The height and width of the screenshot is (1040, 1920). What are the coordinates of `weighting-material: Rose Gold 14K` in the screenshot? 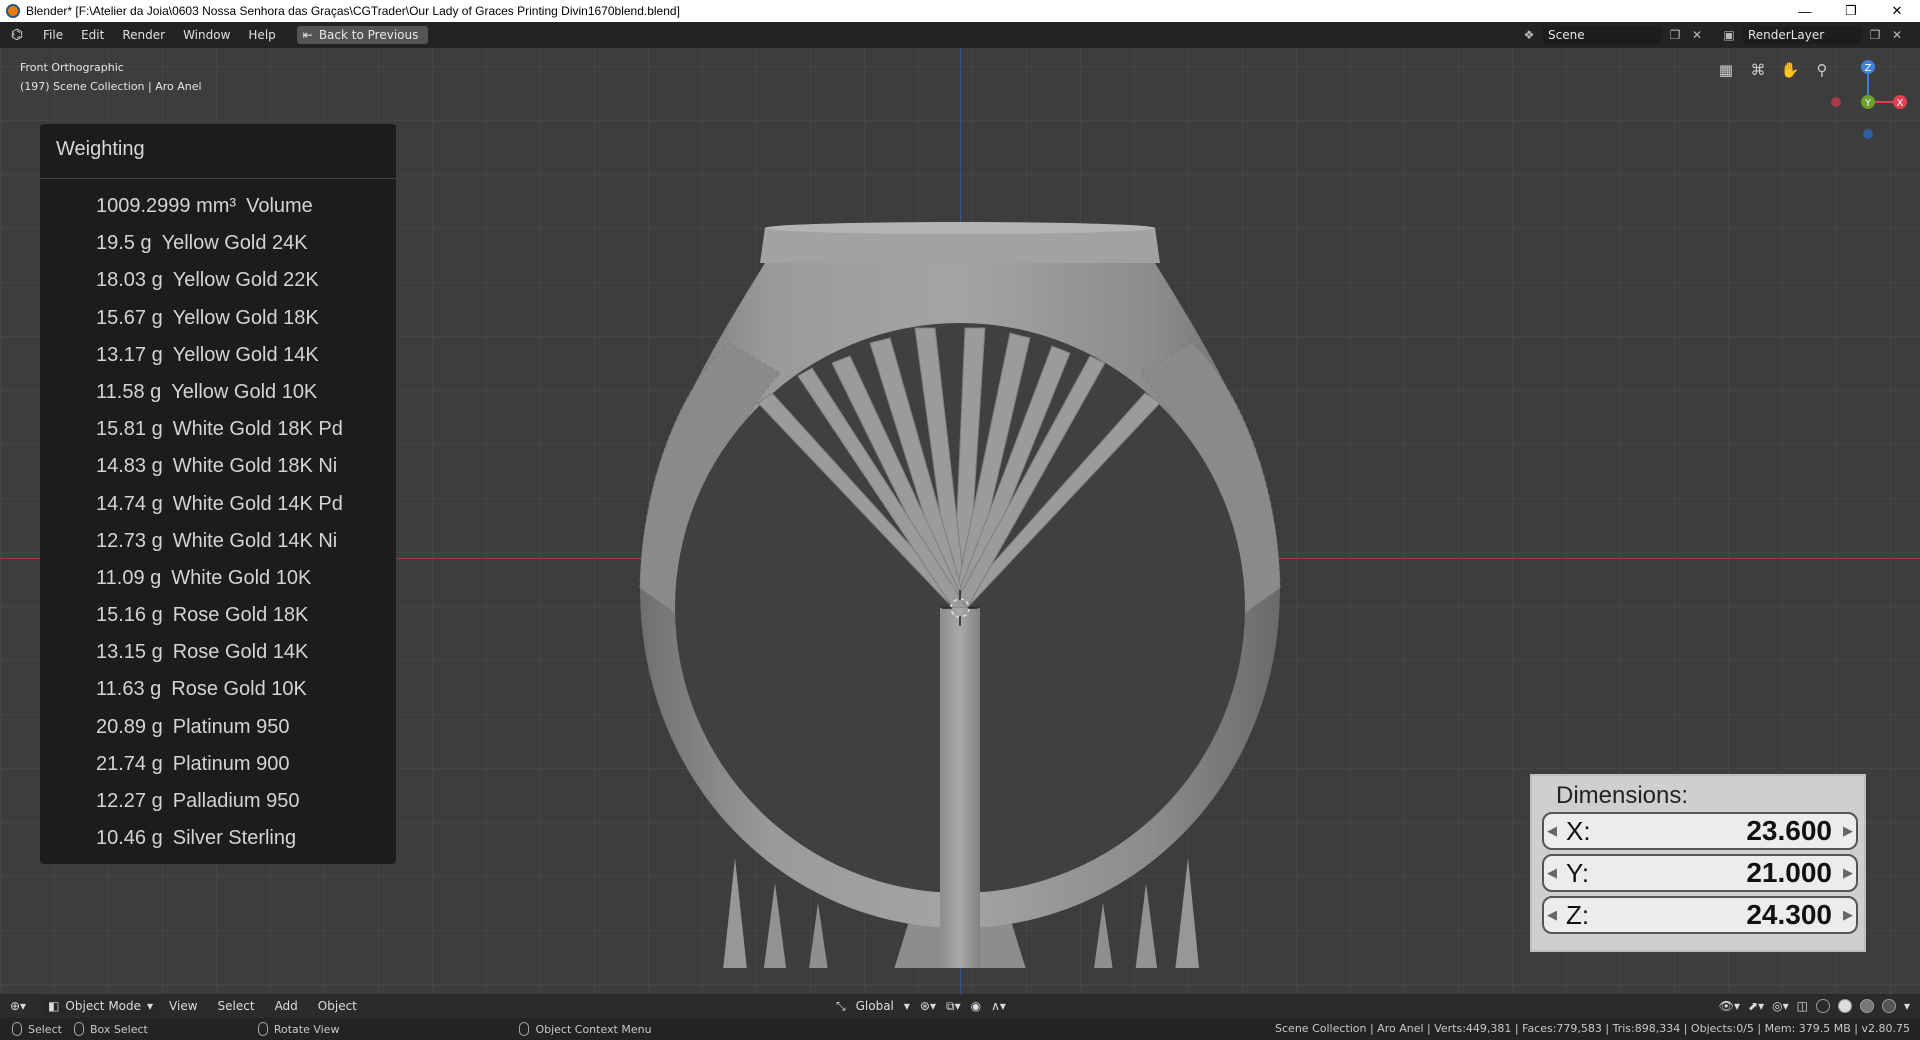 It's located at (240, 652).